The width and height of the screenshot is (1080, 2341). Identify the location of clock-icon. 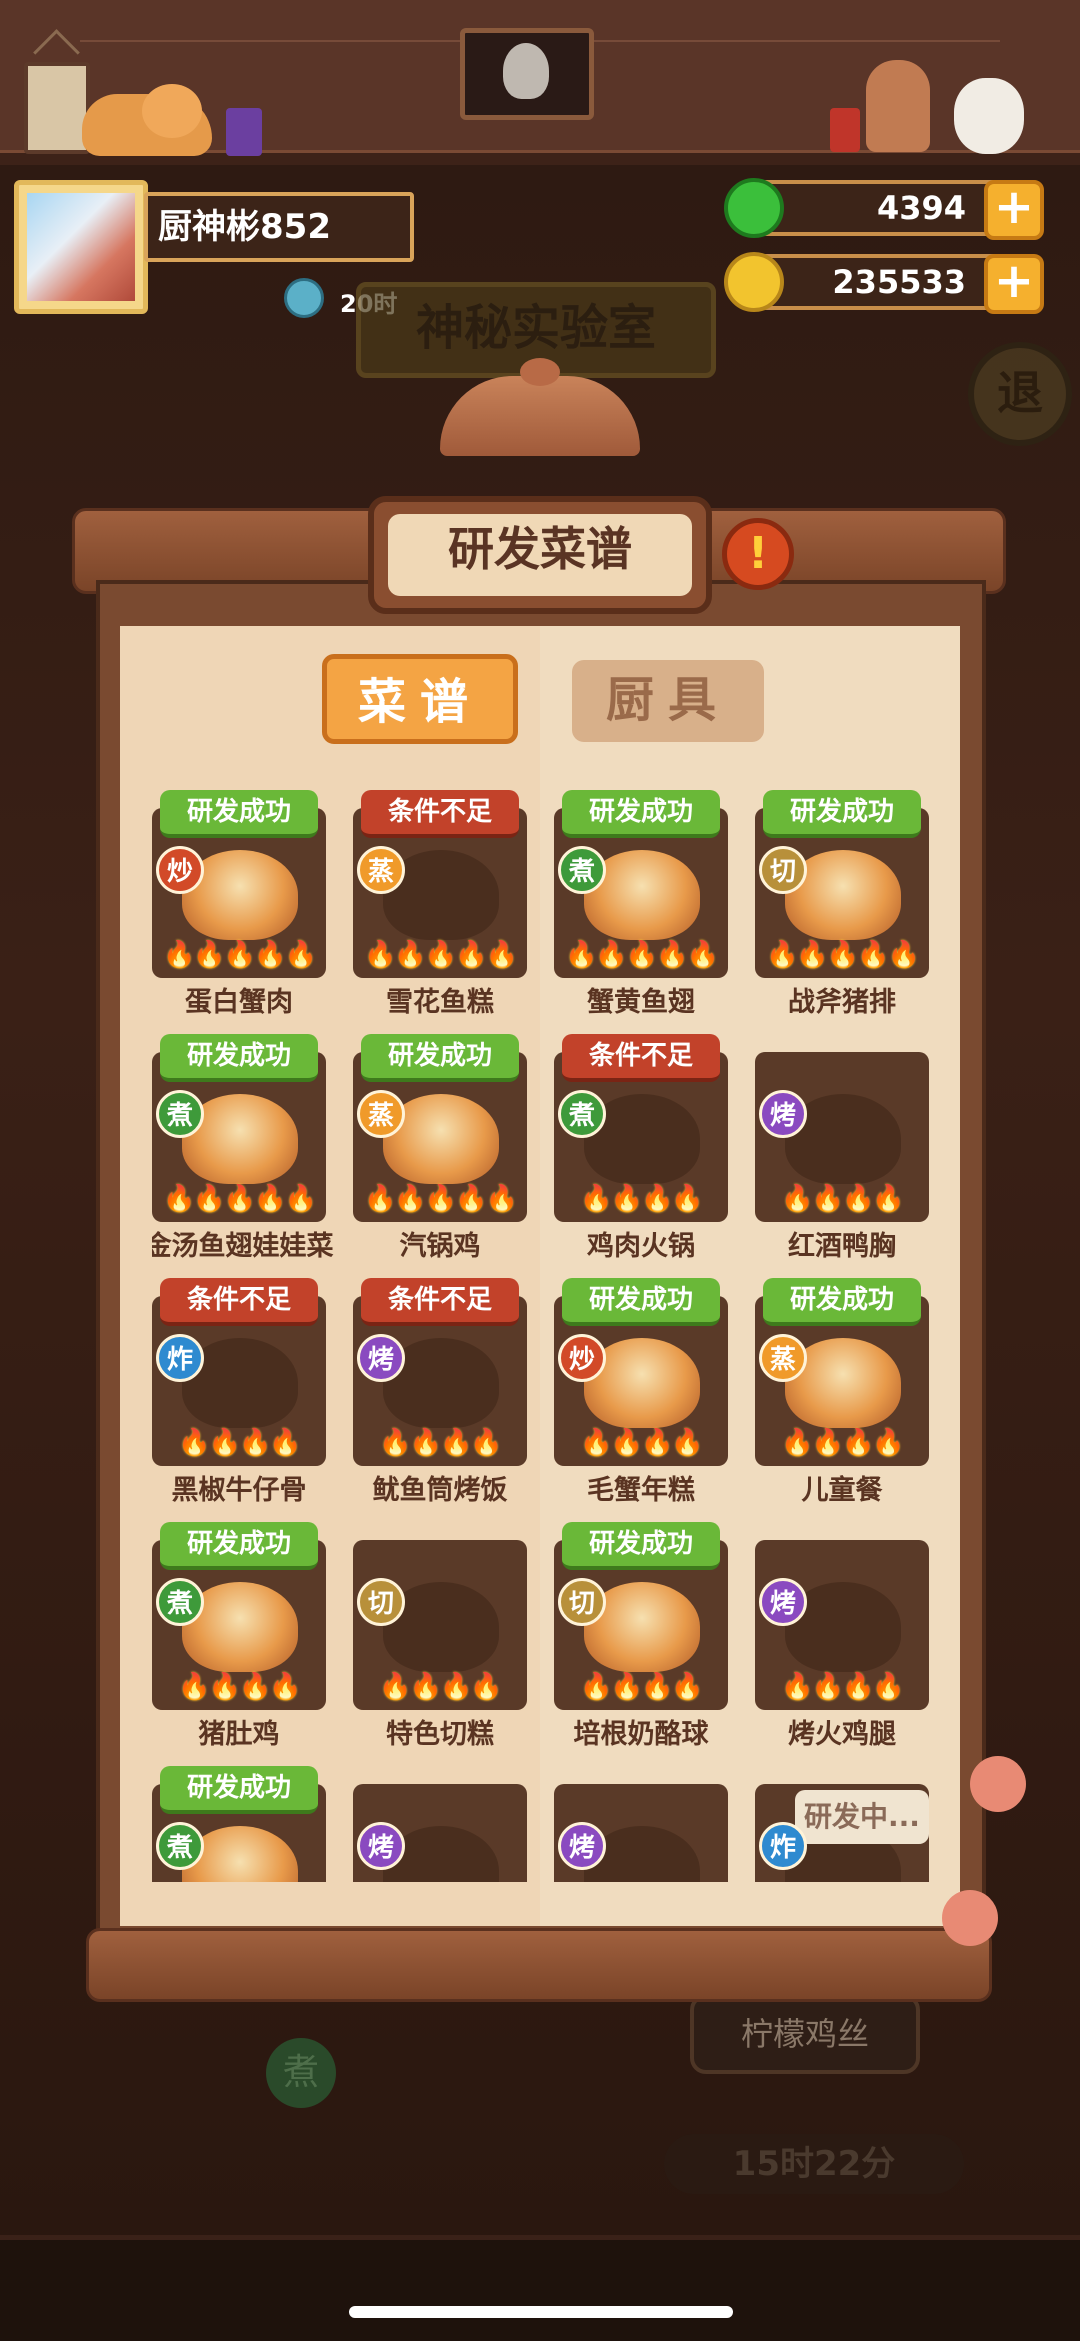
(304, 298).